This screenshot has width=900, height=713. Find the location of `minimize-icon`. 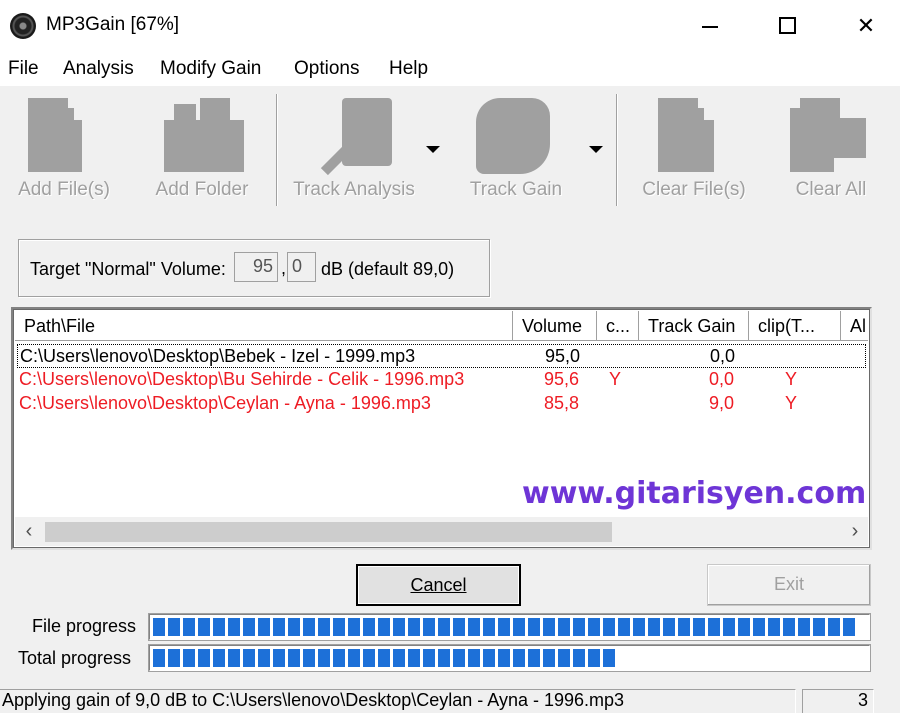

minimize-icon is located at coordinates (710, 27).